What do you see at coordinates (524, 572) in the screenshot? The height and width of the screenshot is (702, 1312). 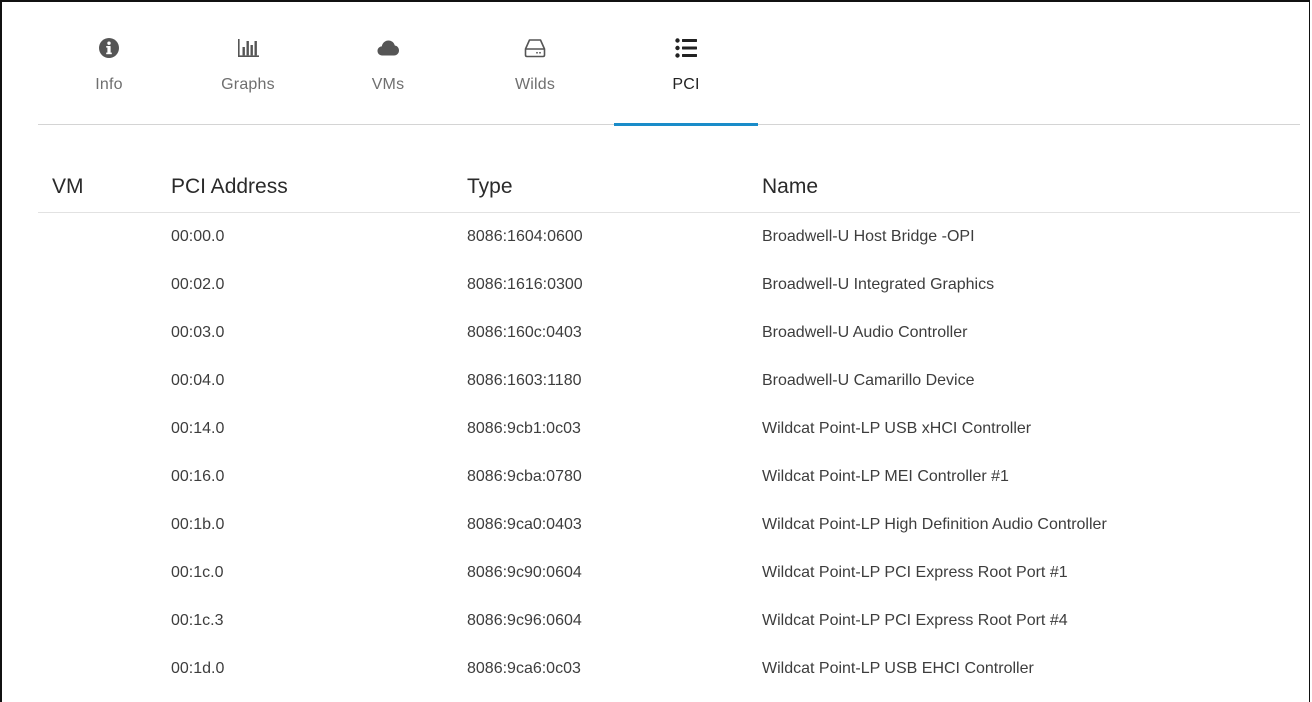 I see `cell-type: 8086:9c90:0604` at bounding box center [524, 572].